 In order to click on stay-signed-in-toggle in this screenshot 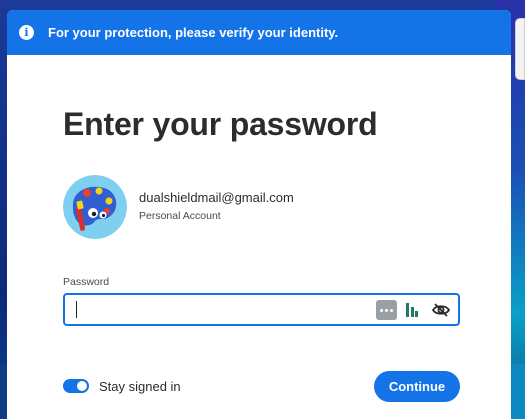, I will do `click(76, 386)`.